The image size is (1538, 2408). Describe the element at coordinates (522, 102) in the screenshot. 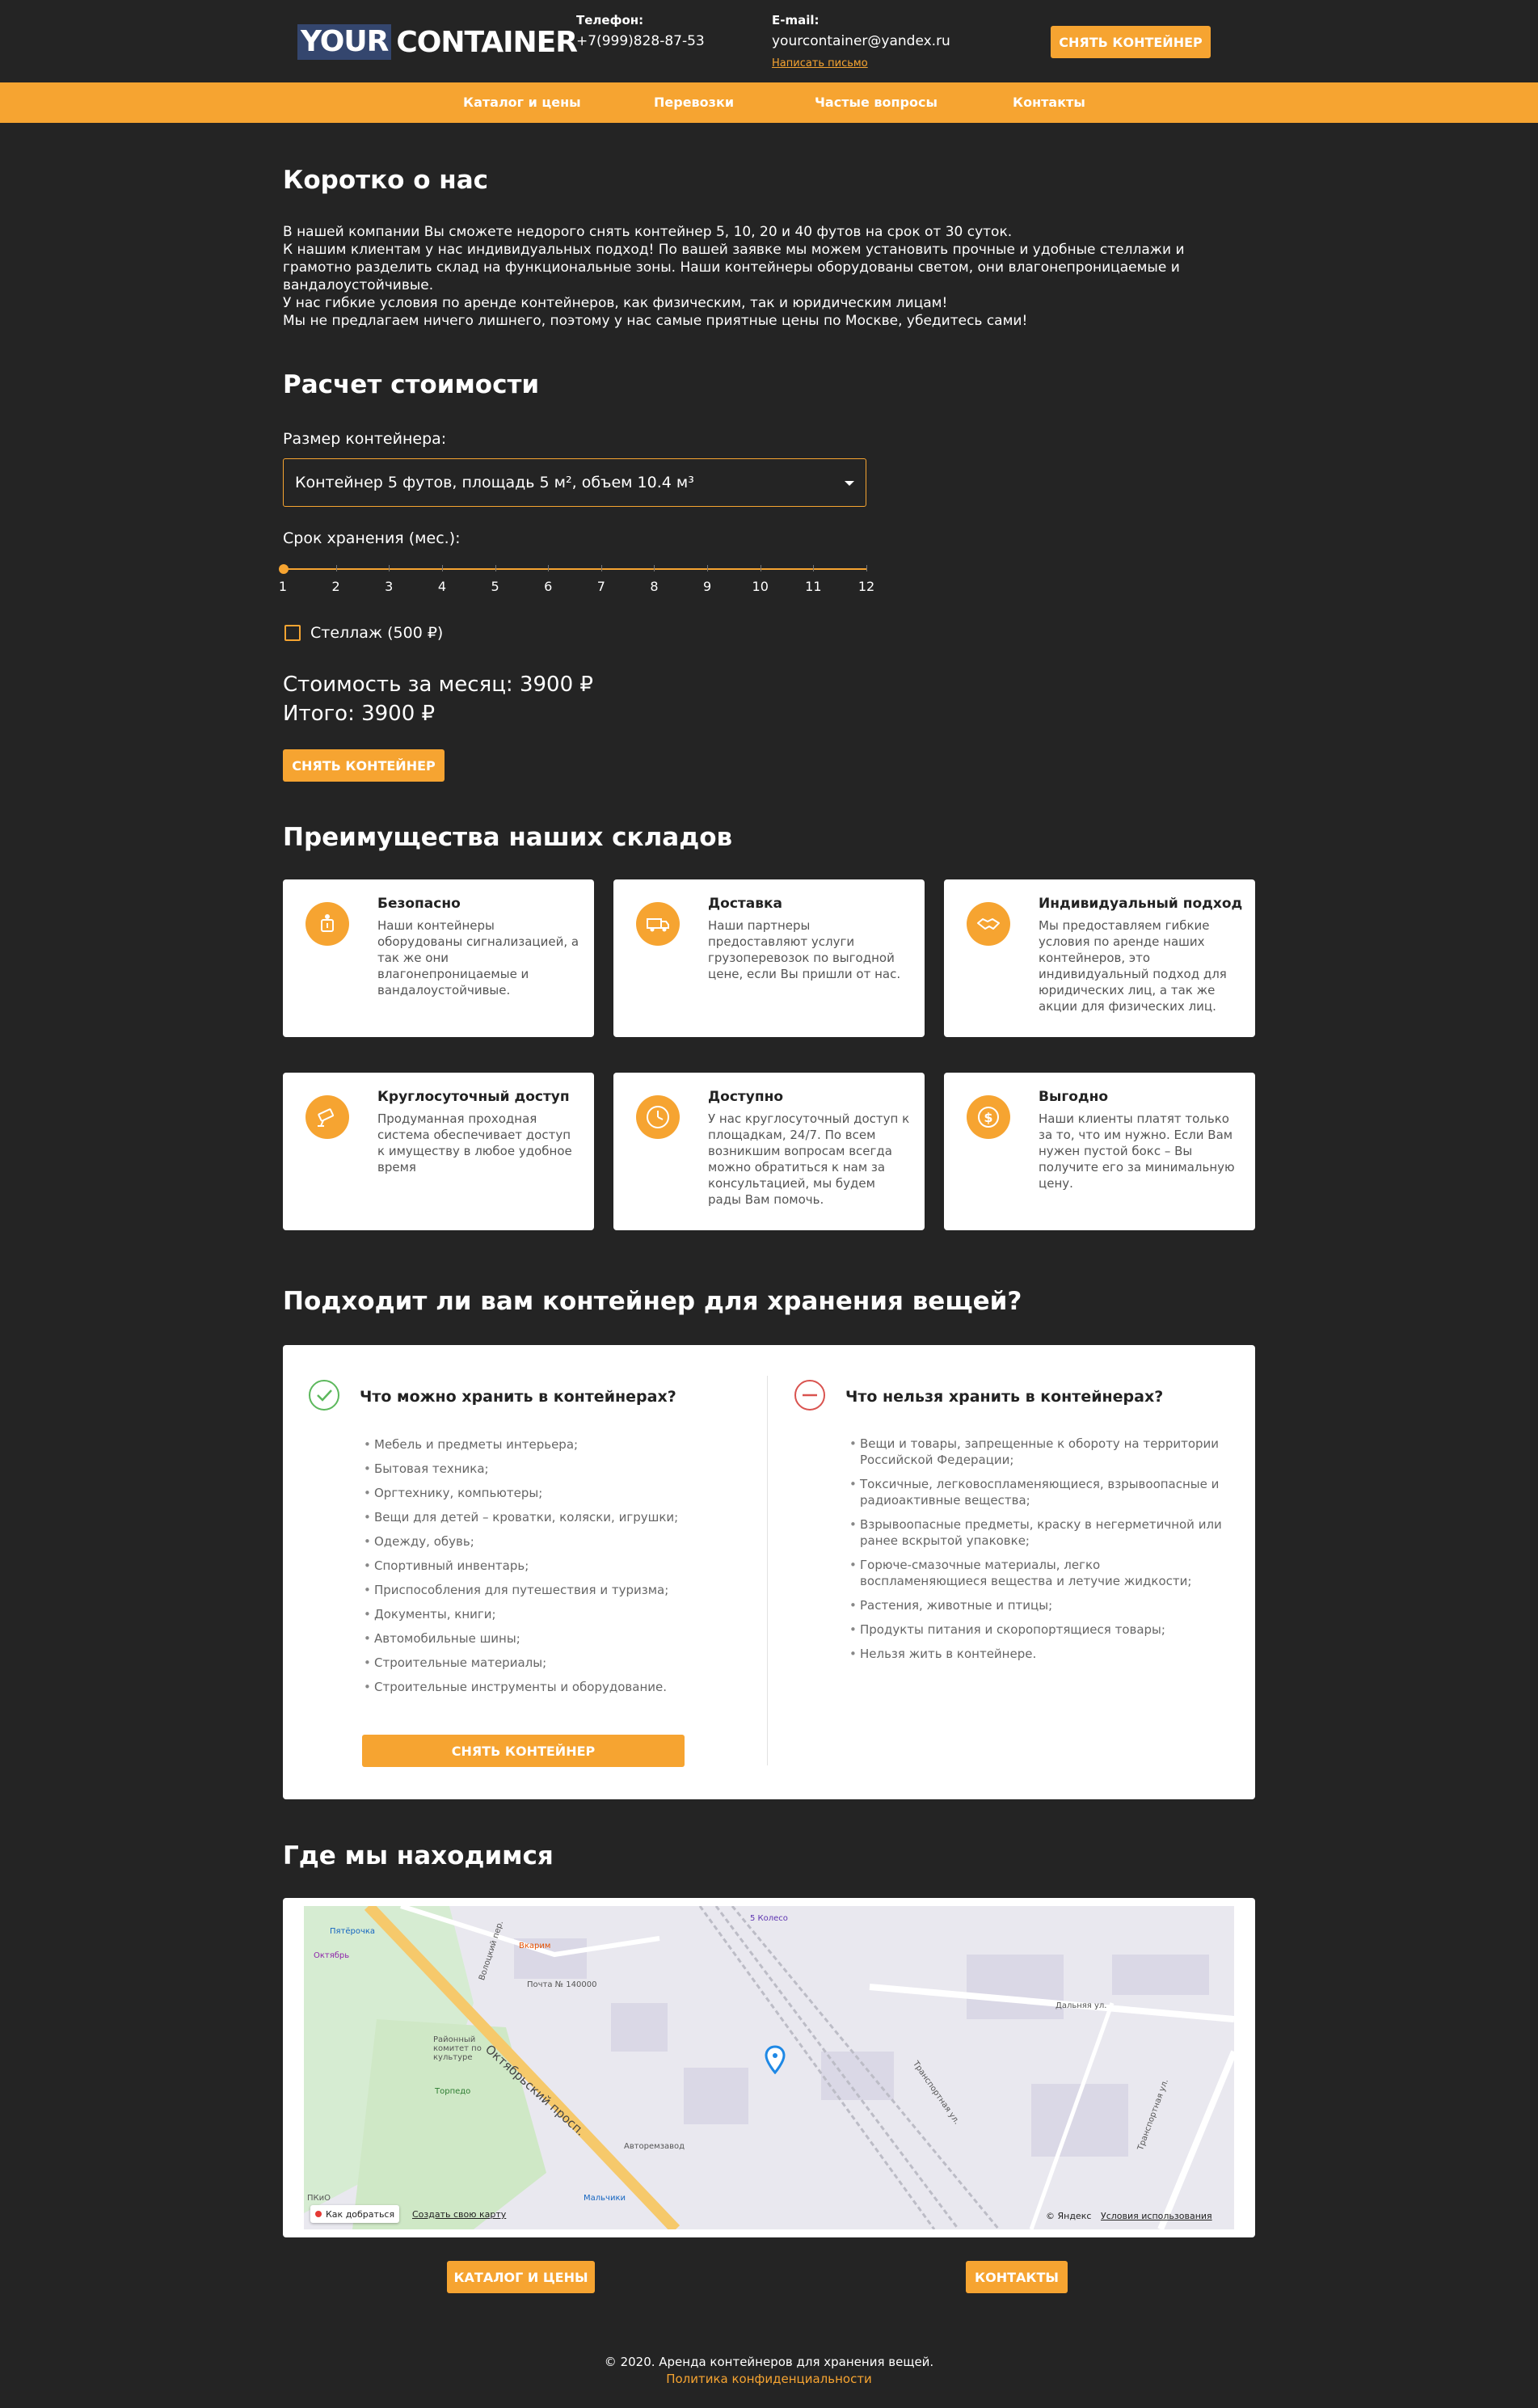

I see `nav-item-catalog: Каталог и цены` at that location.